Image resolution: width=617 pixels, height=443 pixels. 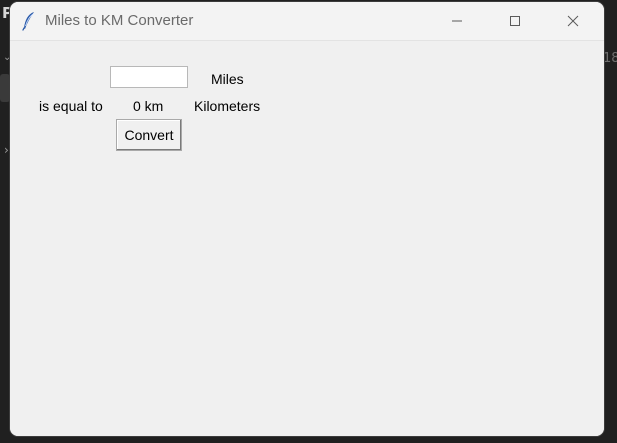 I want to click on miles-input, so click(x=149, y=77).